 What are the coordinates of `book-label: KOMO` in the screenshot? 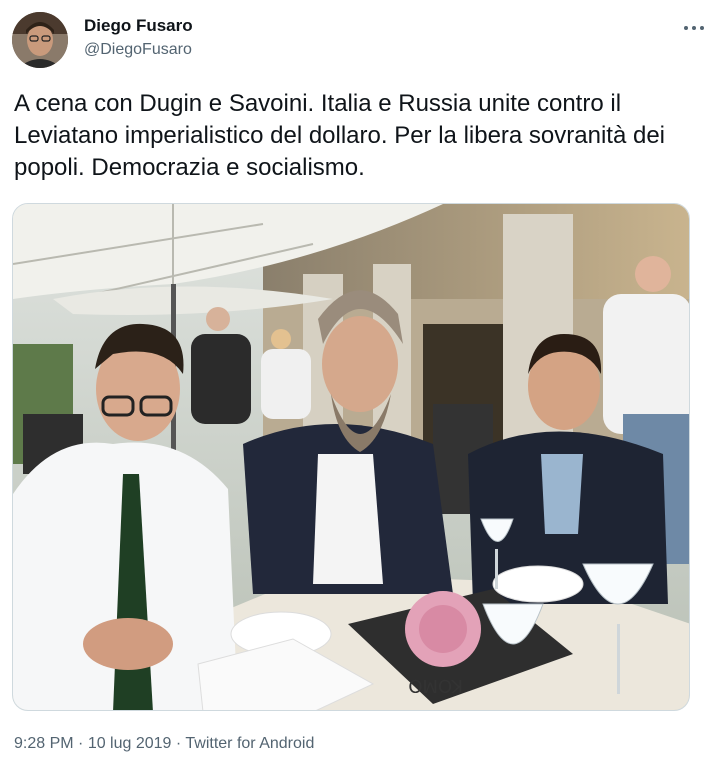 It's located at (435, 685).